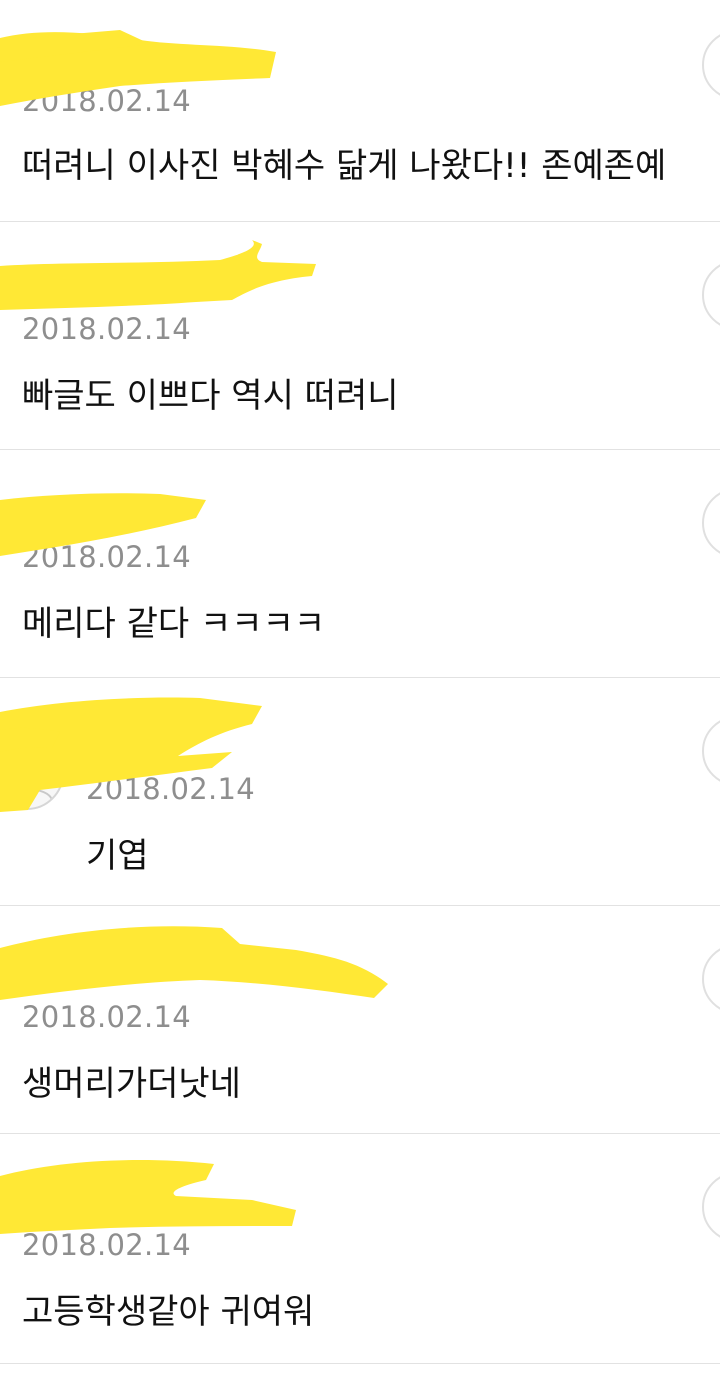 Image resolution: width=720 pixels, height=1388 pixels. Describe the element at coordinates (210, 396) in the screenshot. I see `comment-text: 빠글도 이쁘다 역시 떠려니` at that location.